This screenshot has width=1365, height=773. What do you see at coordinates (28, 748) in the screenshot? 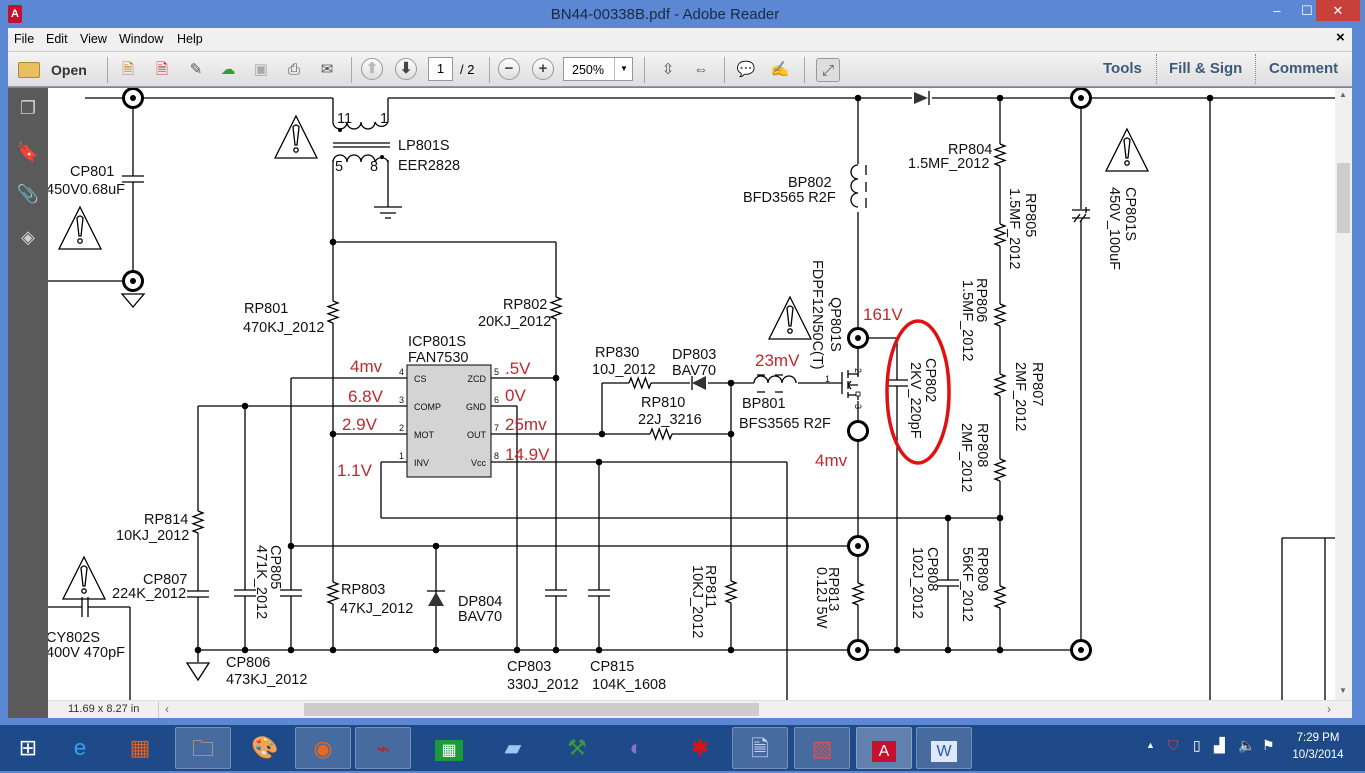
I see `start-button: ⊞` at bounding box center [28, 748].